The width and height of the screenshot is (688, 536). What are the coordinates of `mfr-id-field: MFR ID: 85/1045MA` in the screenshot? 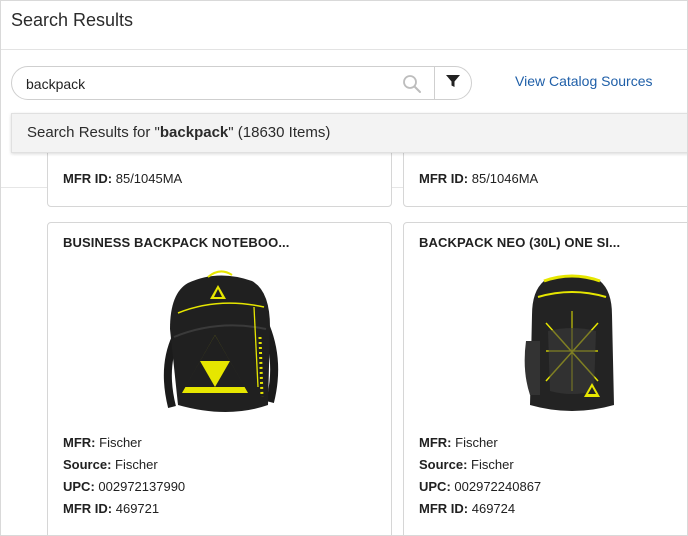 It's located at (122, 178).